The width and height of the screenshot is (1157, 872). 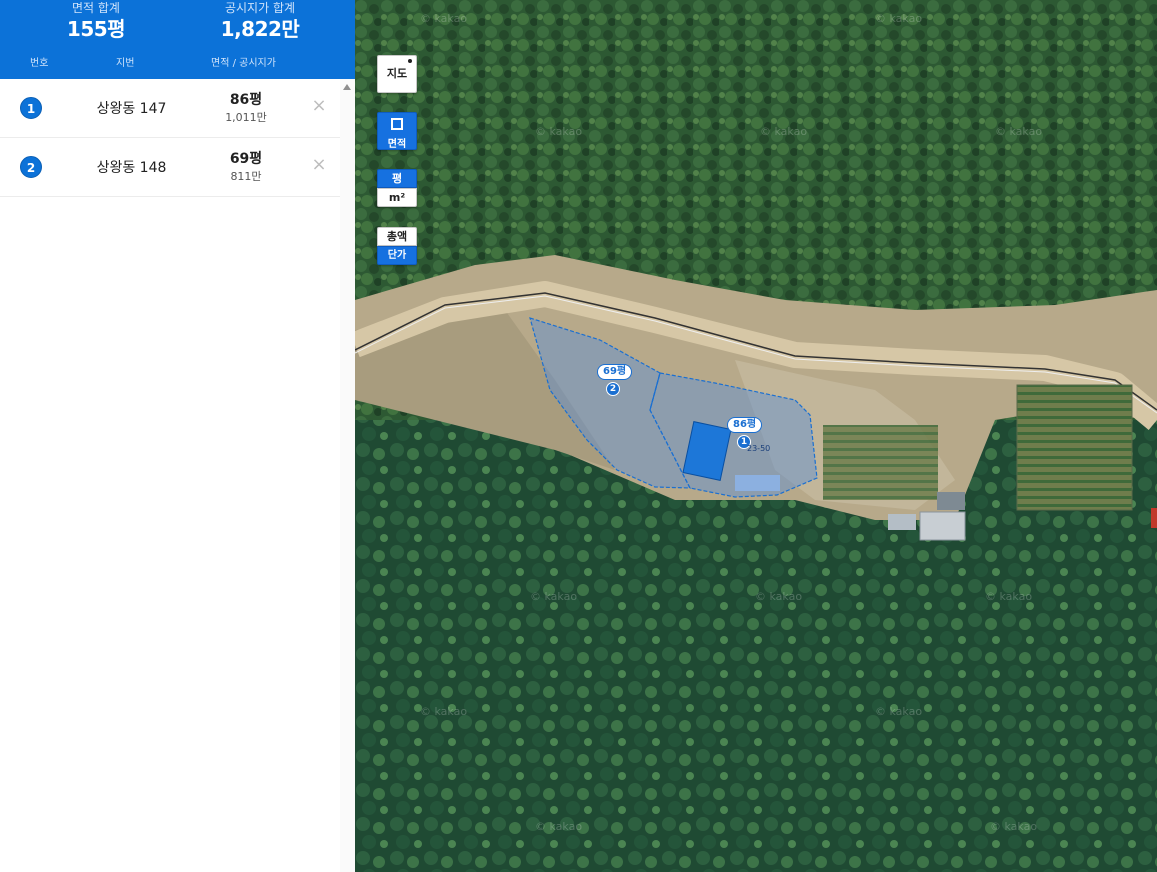 What do you see at coordinates (745, 425) in the screenshot?
I see `parcel-1-area-label: 86평` at bounding box center [745, 425].